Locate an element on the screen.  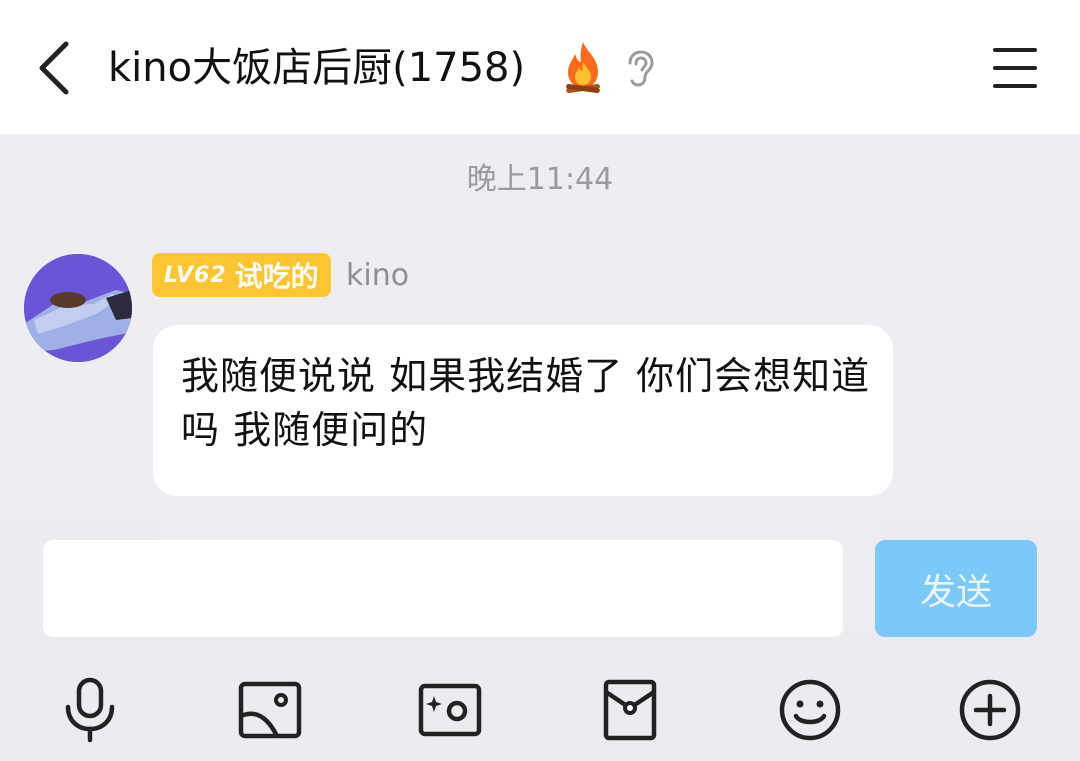
back-icon is located at coordinates (54, 68).